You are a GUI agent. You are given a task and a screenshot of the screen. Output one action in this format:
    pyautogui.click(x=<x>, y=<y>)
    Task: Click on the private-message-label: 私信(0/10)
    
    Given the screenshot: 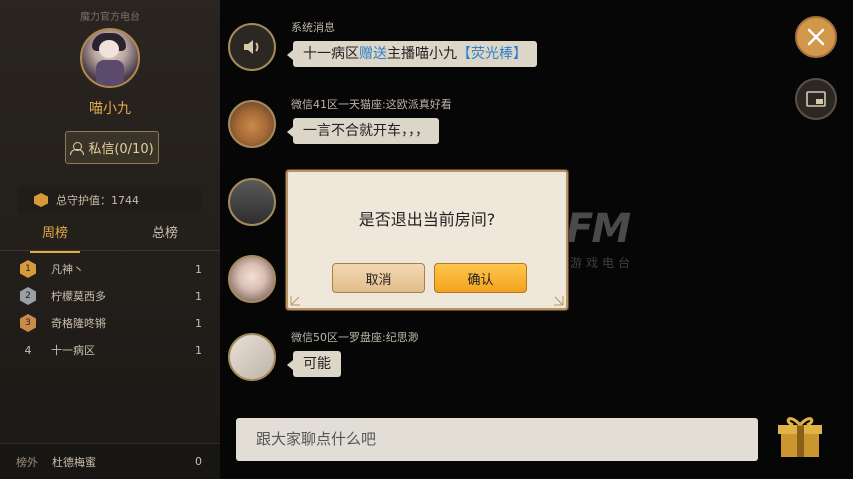 What is the action you would take?
    pyautogui.click(x=121, y=149)
    